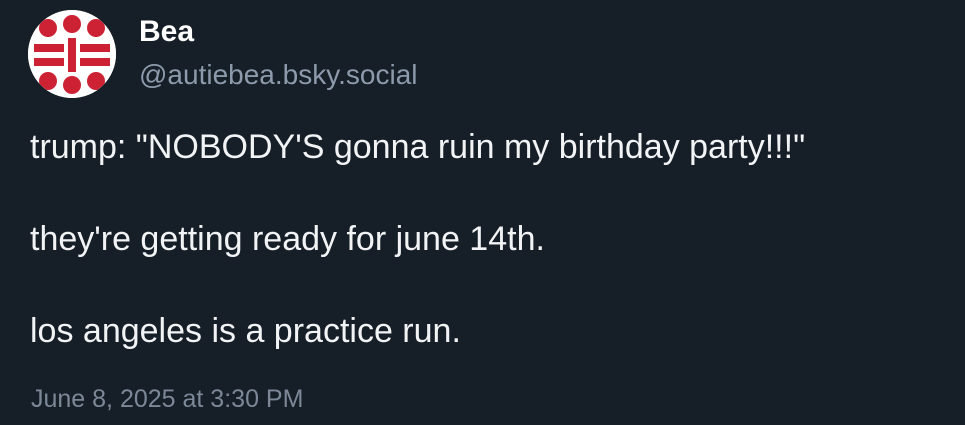 The width and height of the screenshot is (965, 425). Describe the element at coordinates (167, 399) in the screenshot. I see `post-timestamp: June 8, 2025 at 3:30 PM` at that location.